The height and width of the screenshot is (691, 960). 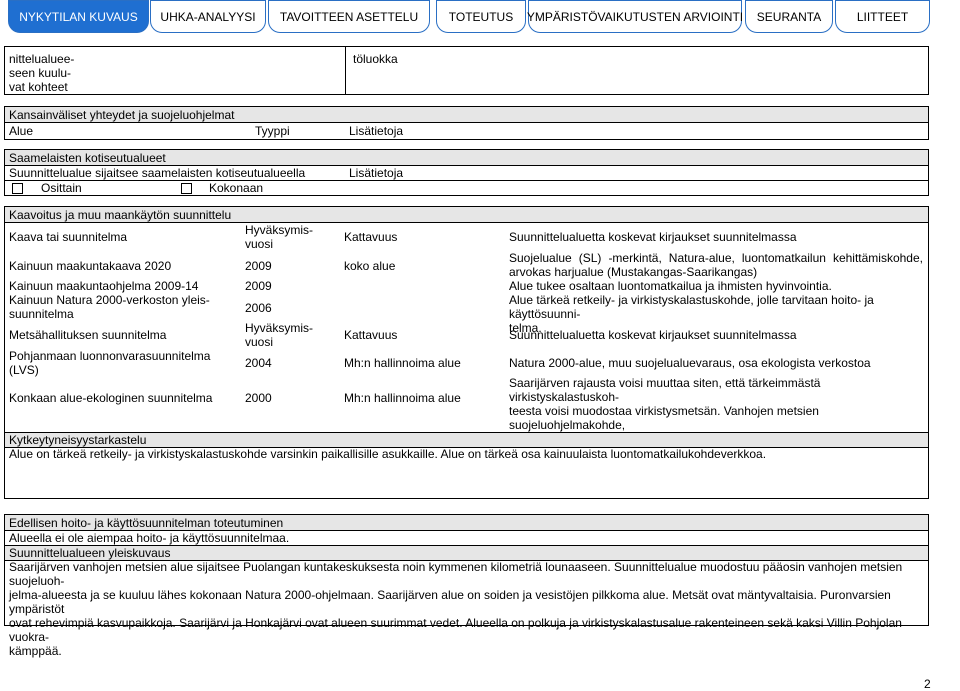 I want to click on section-title: Saamelaisten kotiseutualueet, so click(x=87, y=158).